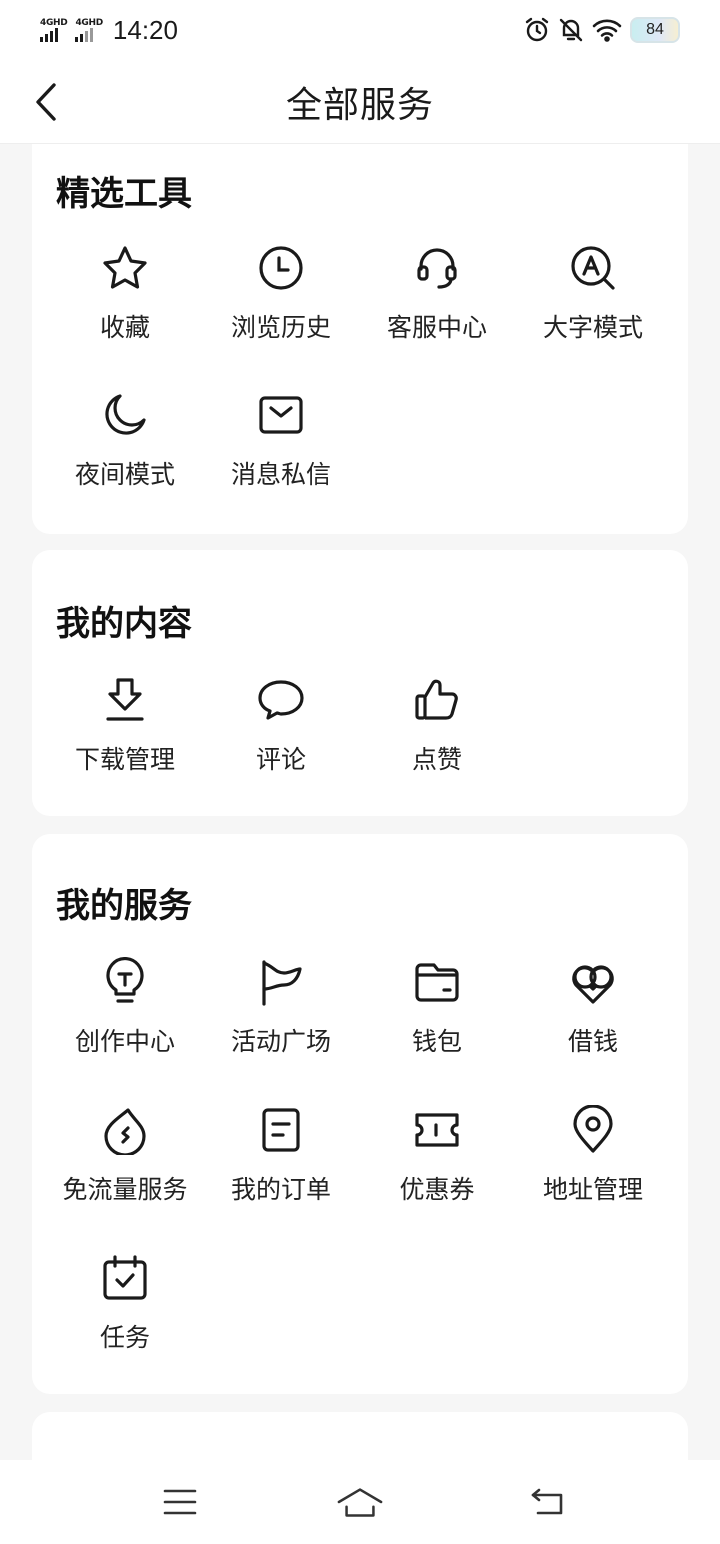  What do you see at coordinates (281, 1174) in the screenshot?
I see `service-my-orders: 我的订单` at bounding box center [281, 1174].